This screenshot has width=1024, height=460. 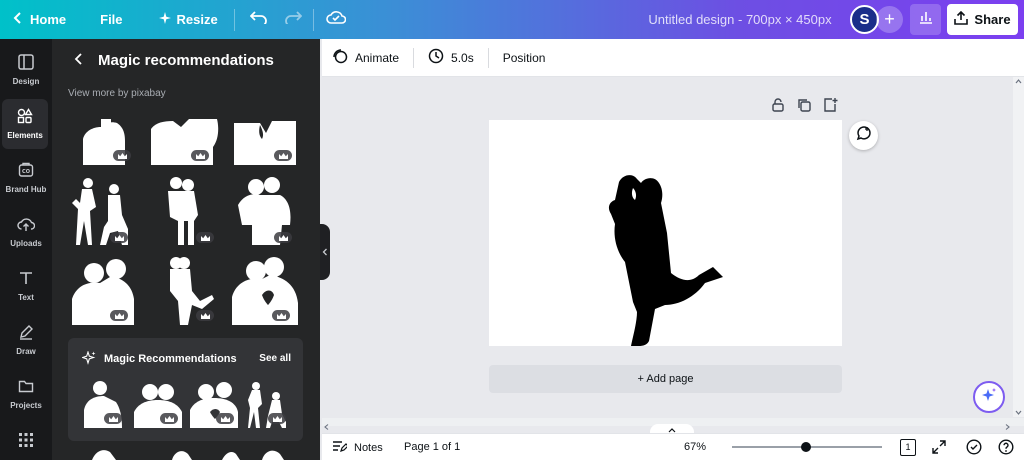 I want to click on add-page-label: + Add page, so click(x=665, y=379).